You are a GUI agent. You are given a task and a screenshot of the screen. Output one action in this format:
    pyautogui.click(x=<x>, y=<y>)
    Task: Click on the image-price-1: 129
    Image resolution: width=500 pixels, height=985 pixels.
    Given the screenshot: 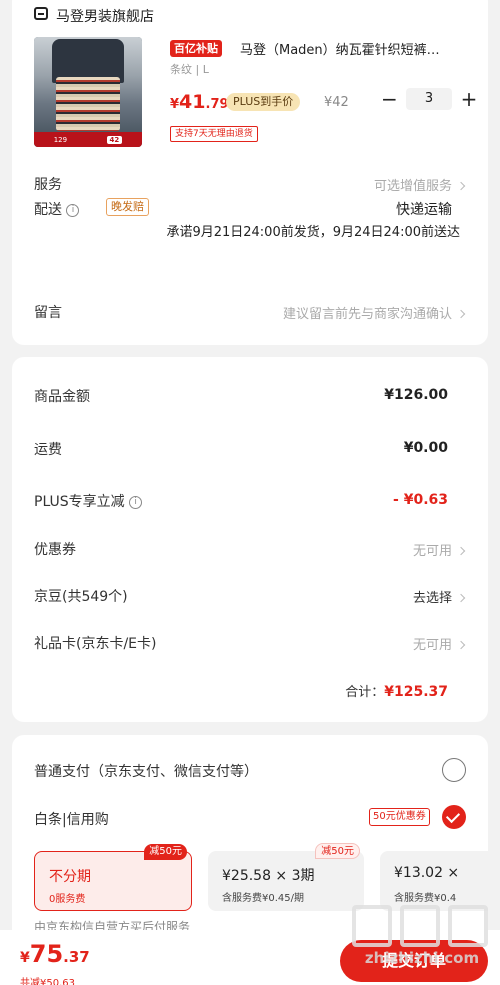 What is the action you would take?
    pyautogui.click(x=60, y=139)
    